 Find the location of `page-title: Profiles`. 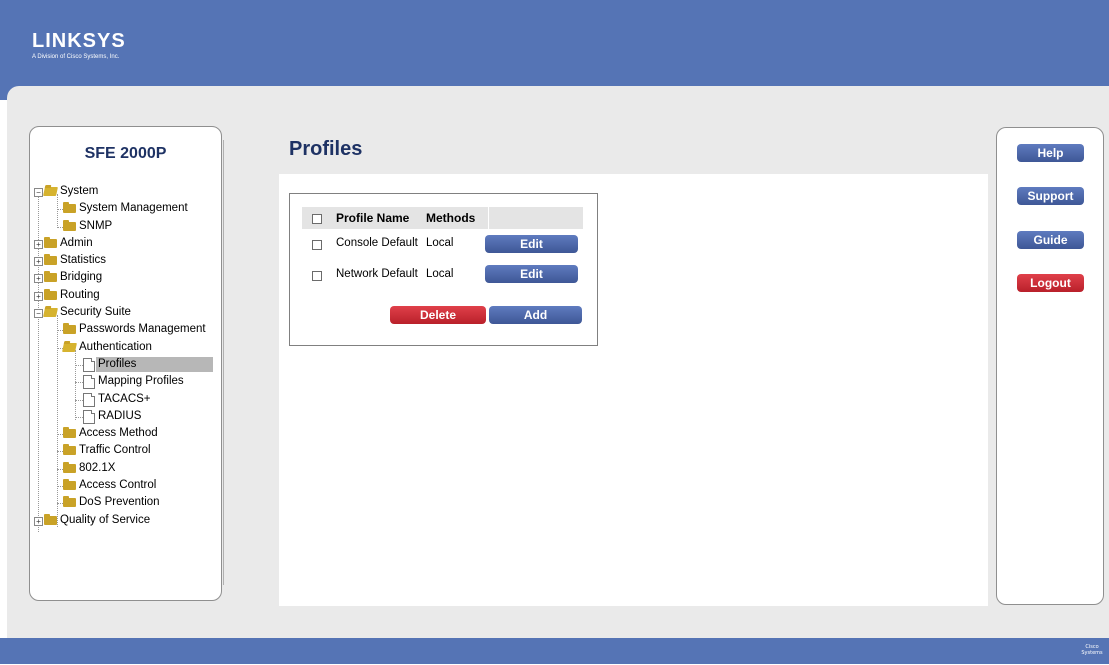

page-title: Profiles is located at coordinates (326, 149).